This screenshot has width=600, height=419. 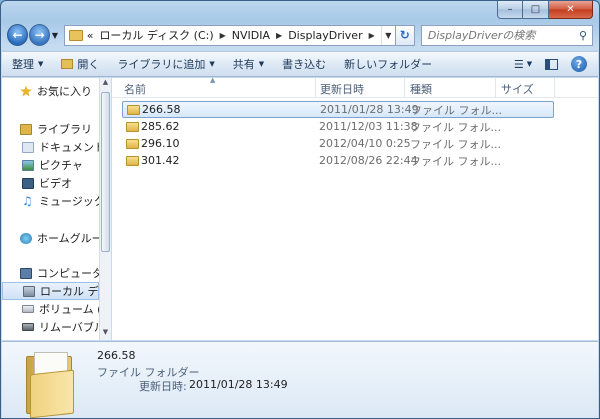 What do you see at coordinates (325, 35) in the screenshot?
I see `breadcrumb-displaydriver: DisplayDriver` at bounding box center [325, 35].